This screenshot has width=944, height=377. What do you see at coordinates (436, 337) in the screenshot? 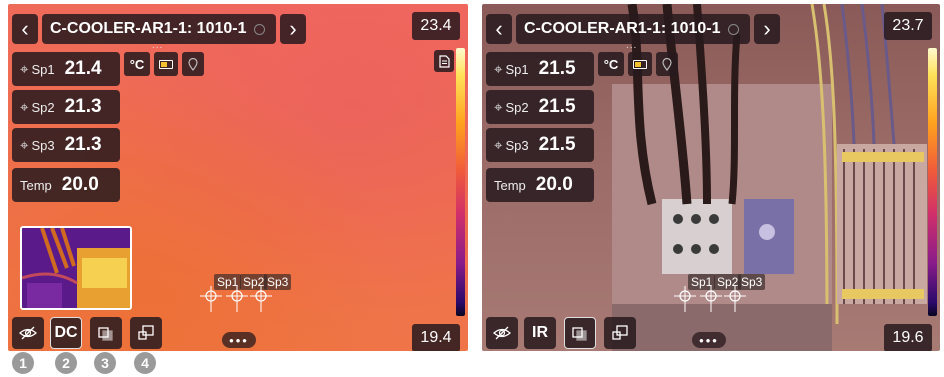
I see `scale-min-label: 19.4` at bounding box center [436, 337].